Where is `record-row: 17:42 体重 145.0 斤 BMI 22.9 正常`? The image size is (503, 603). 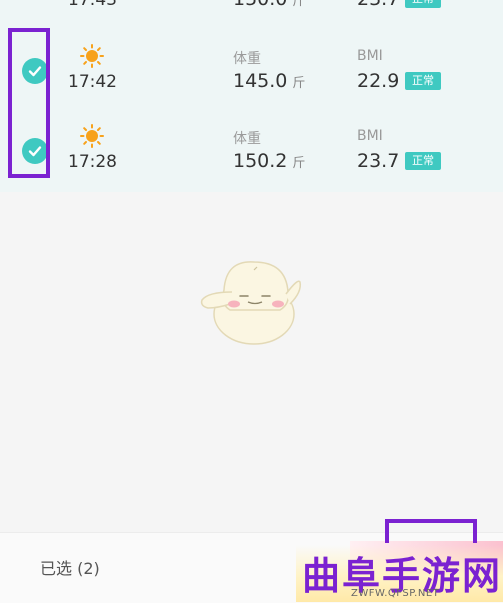
record-row: 17:42 体重 145.0 斤 BMI 22.9 正常 is located at coordinates (251, 83).